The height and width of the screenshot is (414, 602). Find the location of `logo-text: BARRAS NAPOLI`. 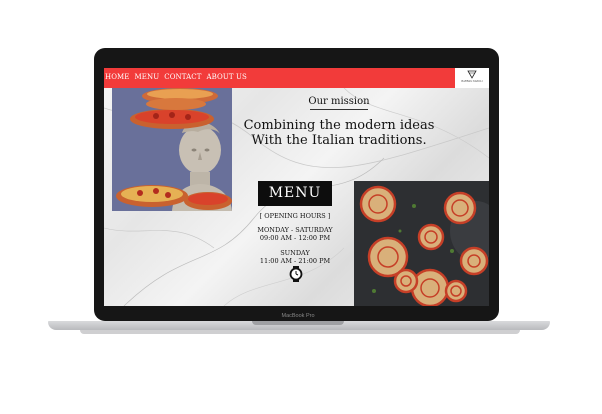

logo-text: BARRAS NAPOLI is located at coordinates (472, 81).